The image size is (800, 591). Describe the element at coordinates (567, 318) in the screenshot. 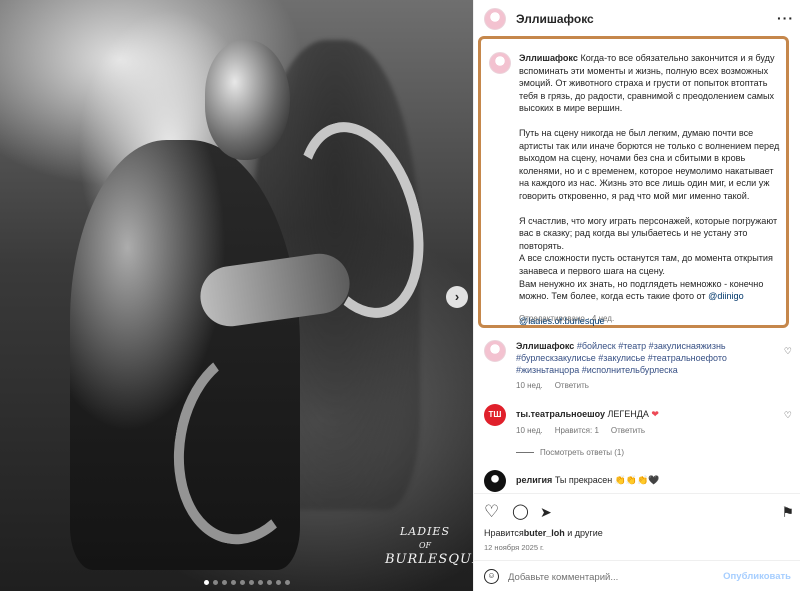

I see `edited-timestamp: Отредактировано · 4 нед.` at that location.